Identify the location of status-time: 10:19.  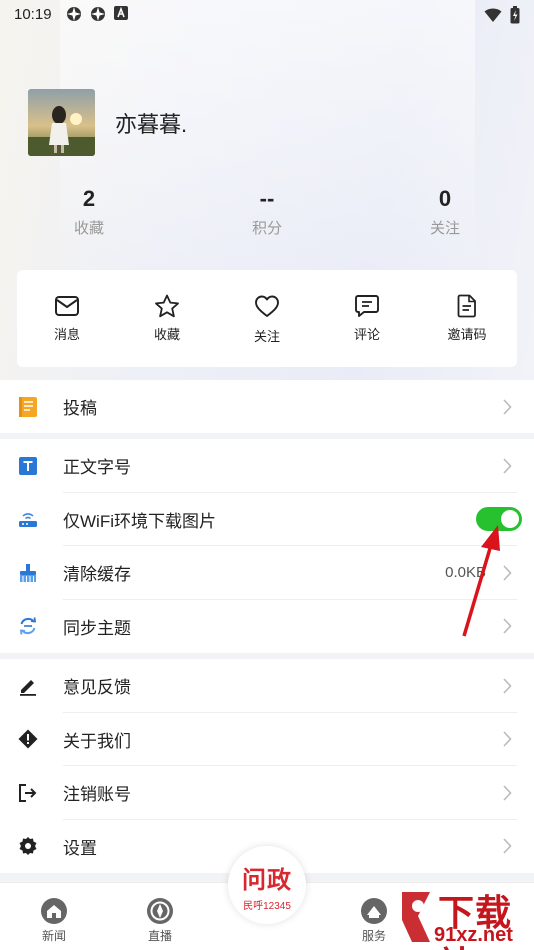
(33, 14).